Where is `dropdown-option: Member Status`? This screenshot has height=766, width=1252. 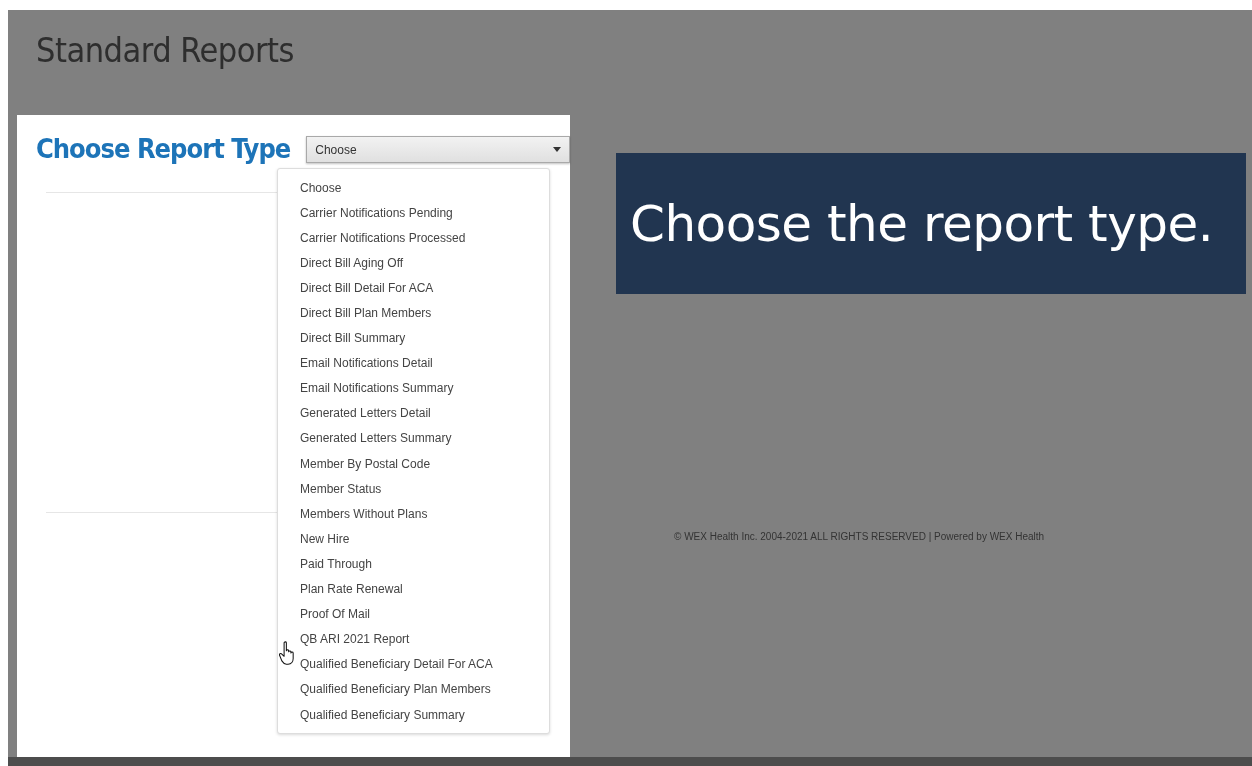
dropdown-option: Member Status is located at coordinates (413, 489).